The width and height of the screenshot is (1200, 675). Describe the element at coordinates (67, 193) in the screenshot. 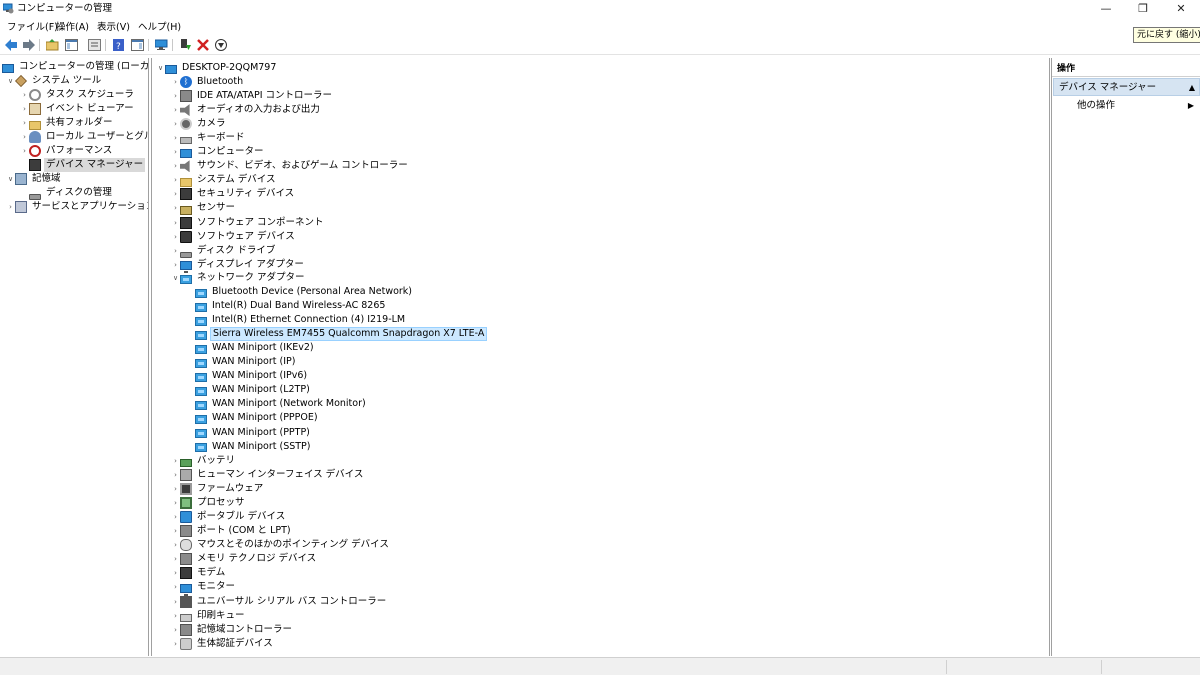

I see `tree-item-disk-management: ディスクの管理` at that location.